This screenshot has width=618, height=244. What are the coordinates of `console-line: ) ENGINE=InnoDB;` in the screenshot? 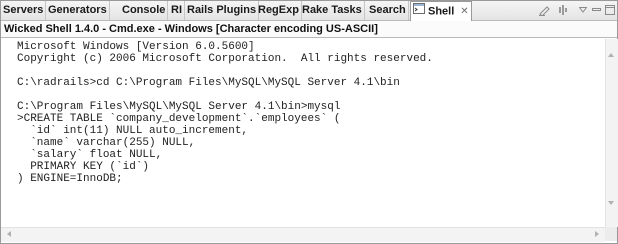 It's located at (70, 179).